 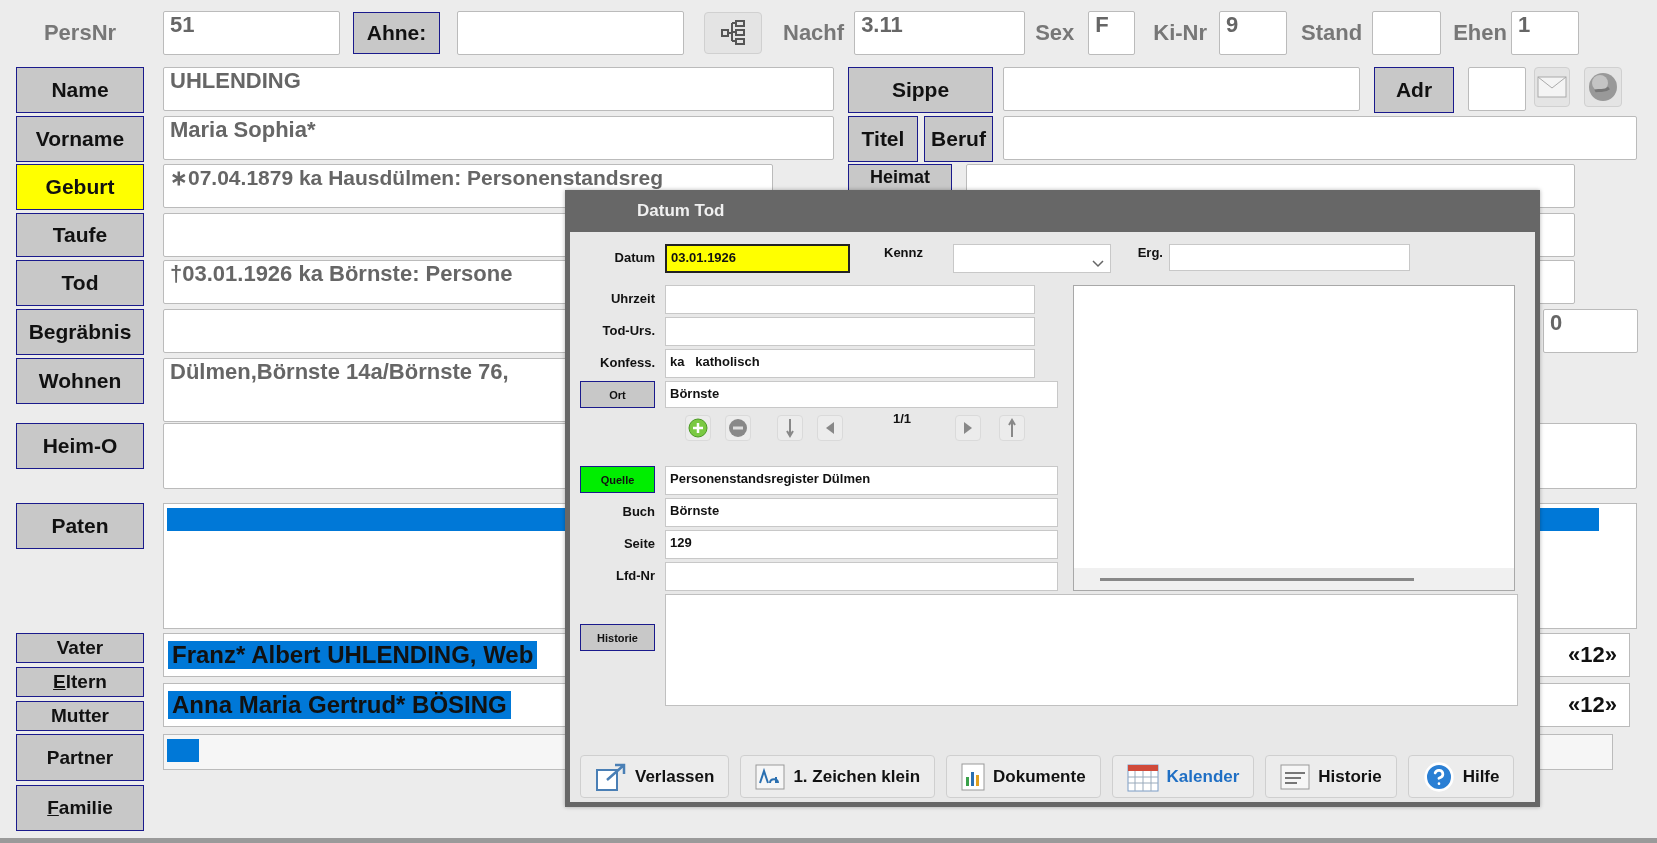 I want to click on calendar-icon, so click(x=1142, y=776).